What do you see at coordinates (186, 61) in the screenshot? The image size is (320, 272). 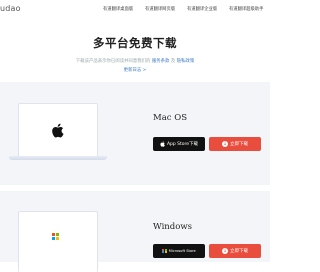 I see `privacy-policy-link: 隐私政策` at bounding box center [186, 61].